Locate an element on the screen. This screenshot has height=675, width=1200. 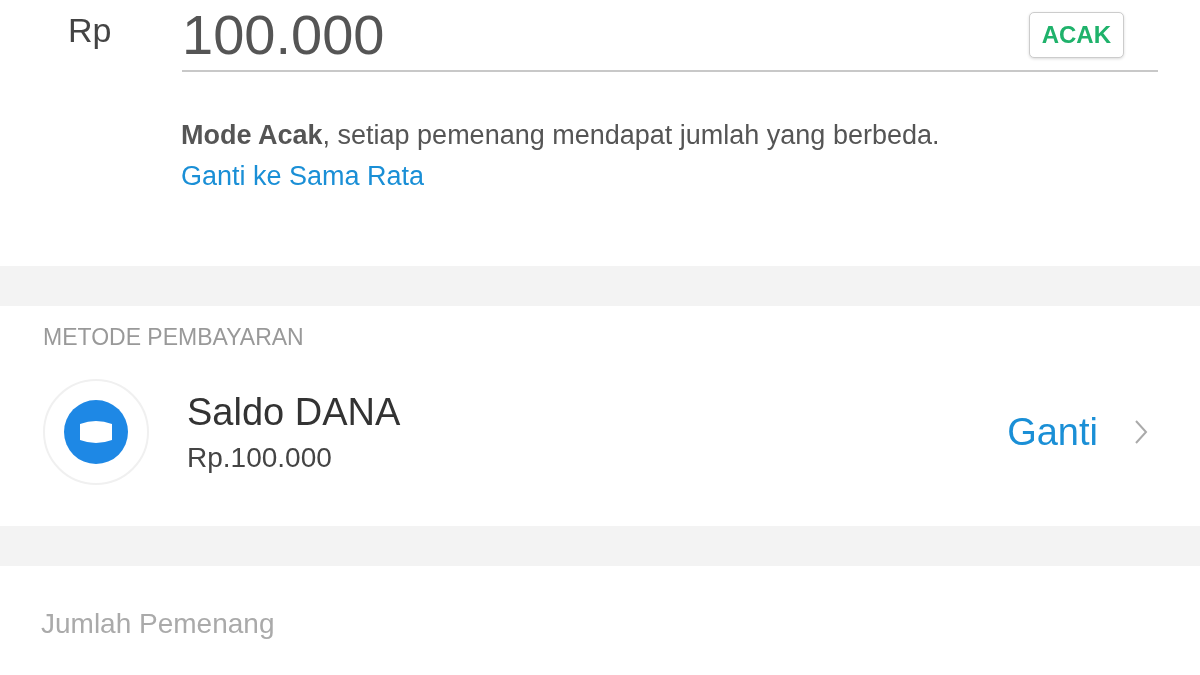
mode-badge: ACAK is located at coordinates (1076, 35).